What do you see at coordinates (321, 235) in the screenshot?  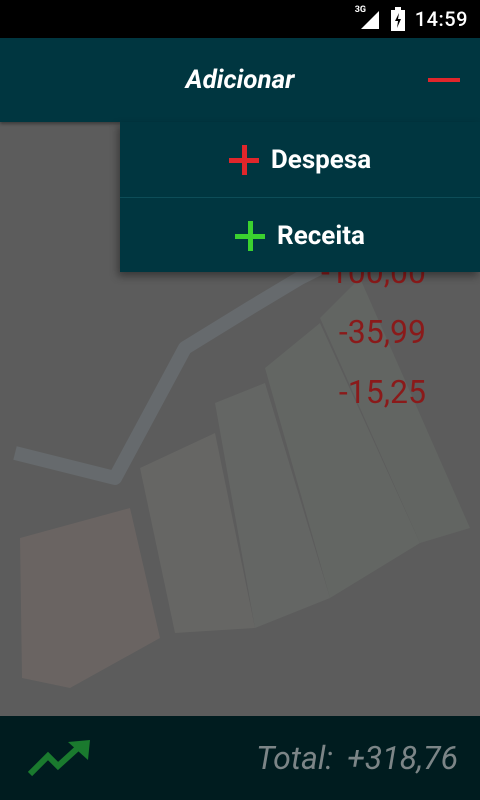 I see `menu-item-label: Receita` at bounding box center [321, 235].